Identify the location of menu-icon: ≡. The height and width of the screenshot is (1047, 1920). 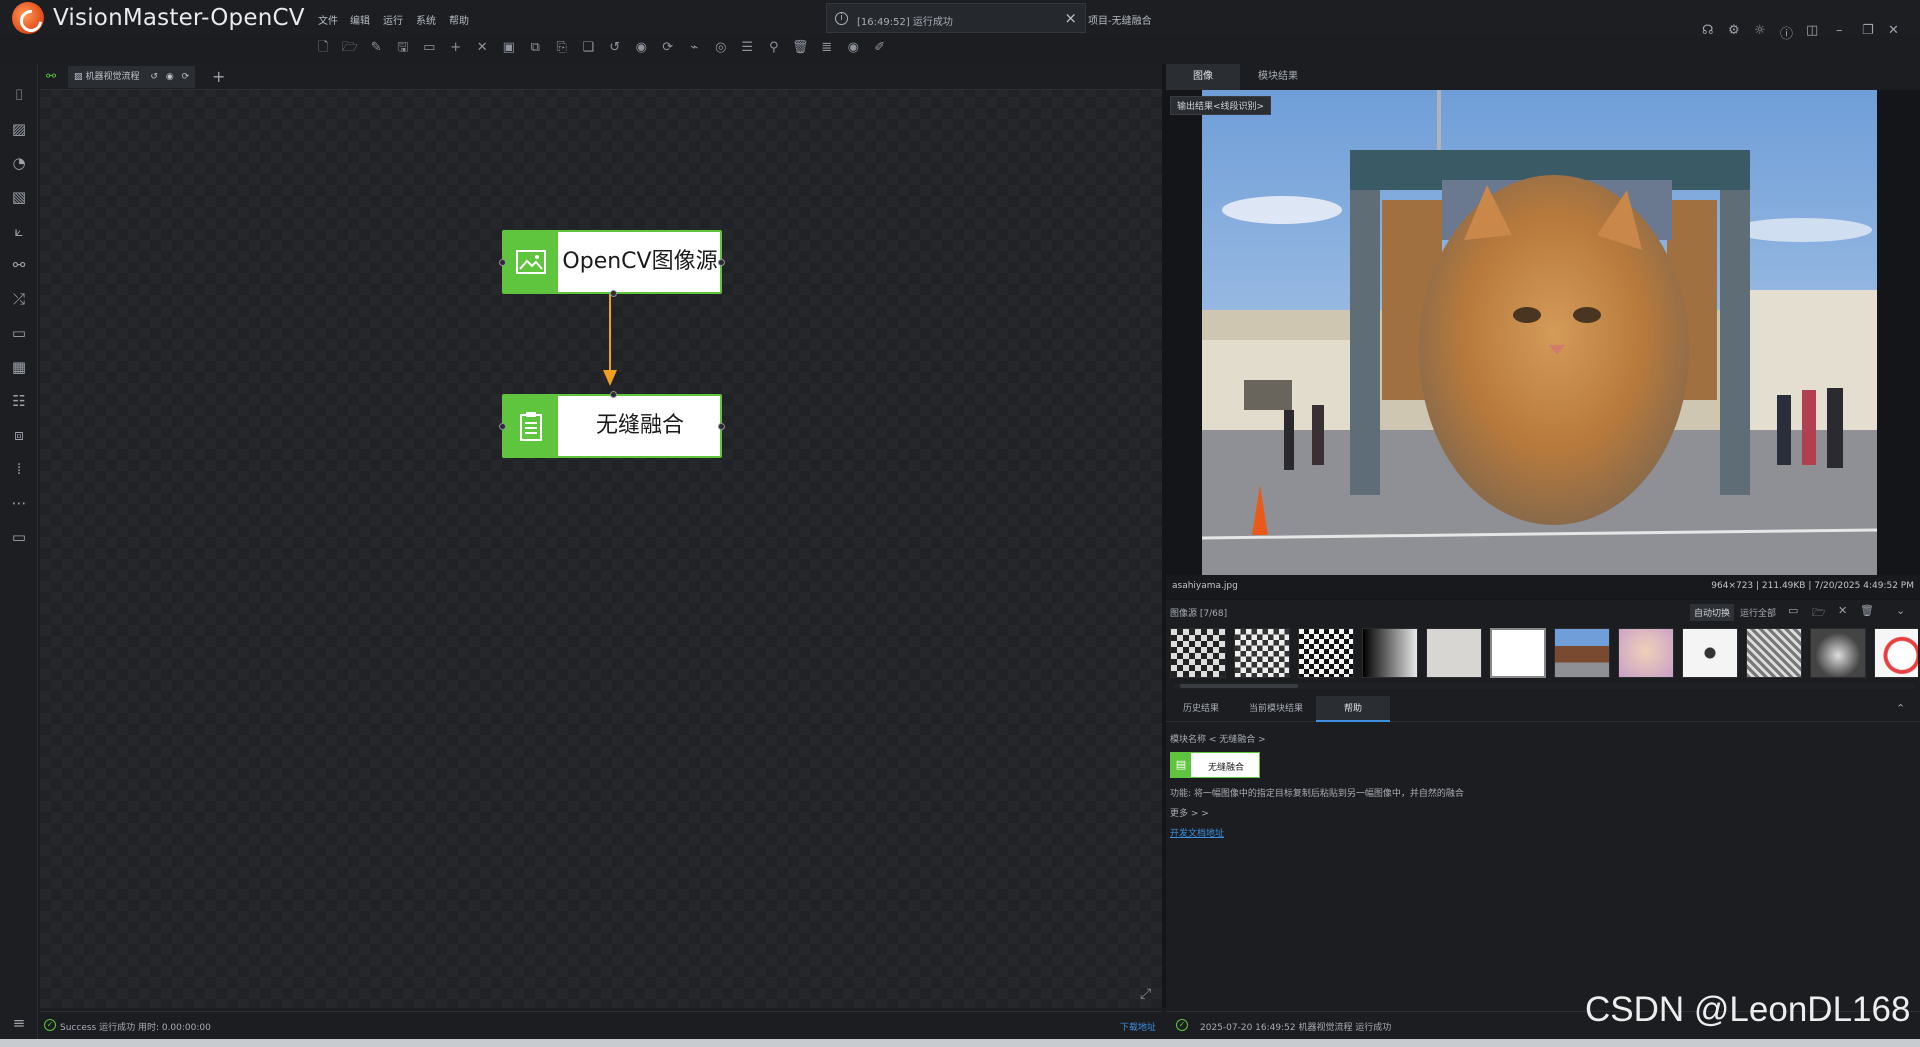
(19, 1023).